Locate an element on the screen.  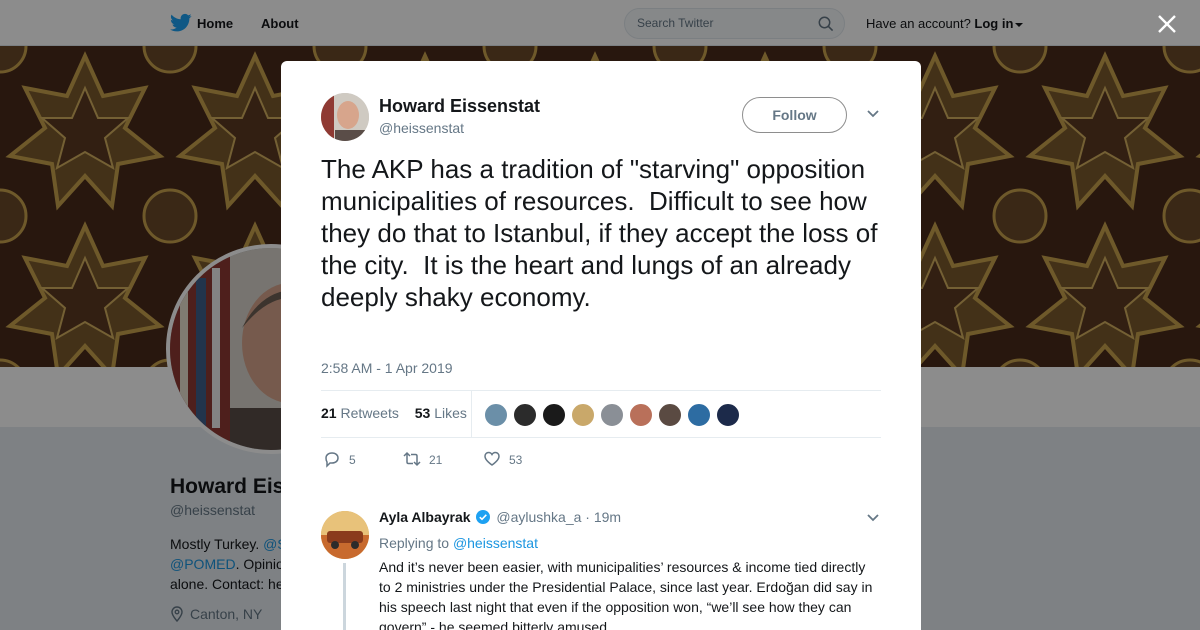
reply-count: 5 is located at coordinates (352, 460).